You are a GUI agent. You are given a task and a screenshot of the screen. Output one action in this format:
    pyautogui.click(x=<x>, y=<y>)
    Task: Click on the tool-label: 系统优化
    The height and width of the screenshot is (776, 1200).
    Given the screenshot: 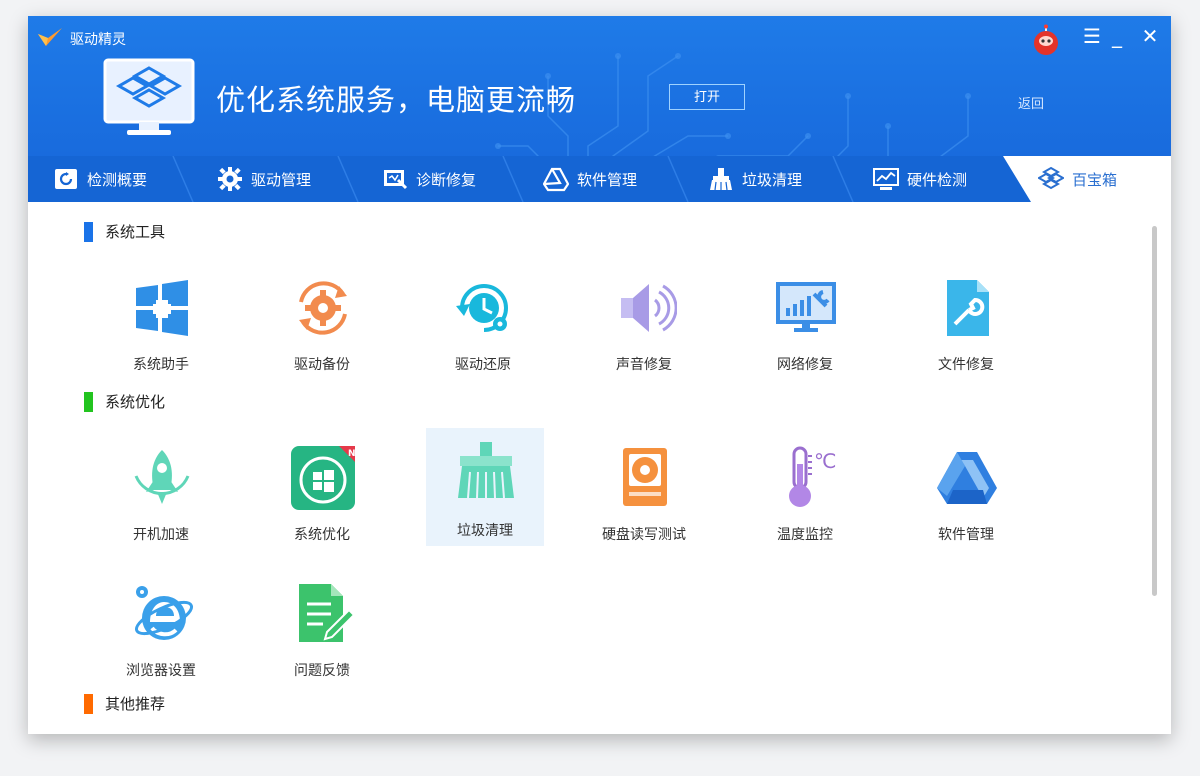 What is the action you would take?
    pyautogui.click(x=322, y=535)
    